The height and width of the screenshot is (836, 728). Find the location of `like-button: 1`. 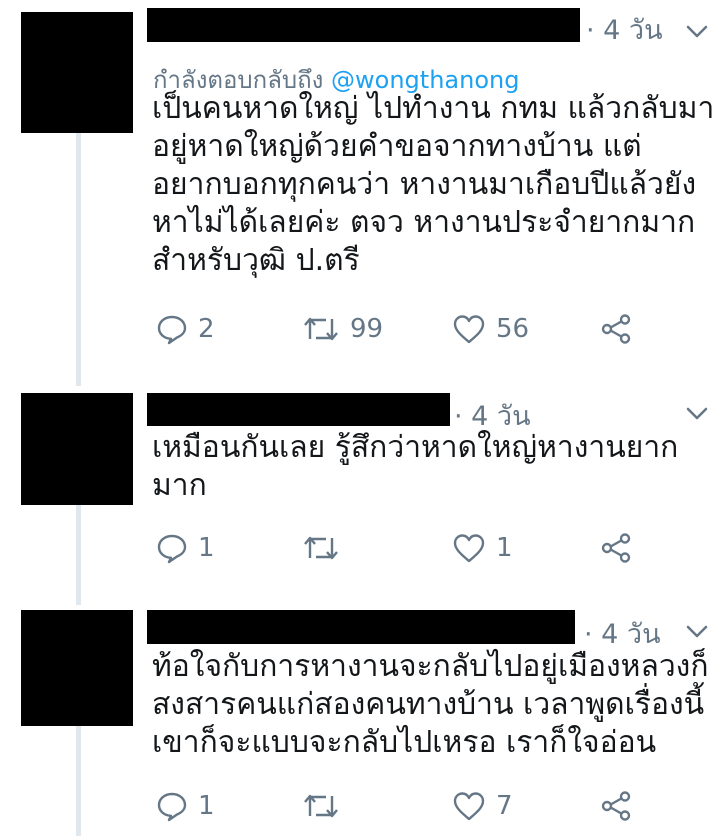

like-button: 1 is located at coordinates (482, 548).